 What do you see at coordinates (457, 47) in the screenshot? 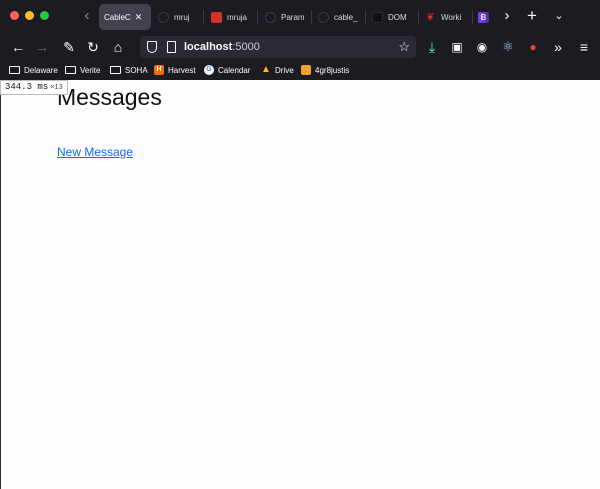
I see `sidebar-icon: ▣` at bounding box center [457, 47].